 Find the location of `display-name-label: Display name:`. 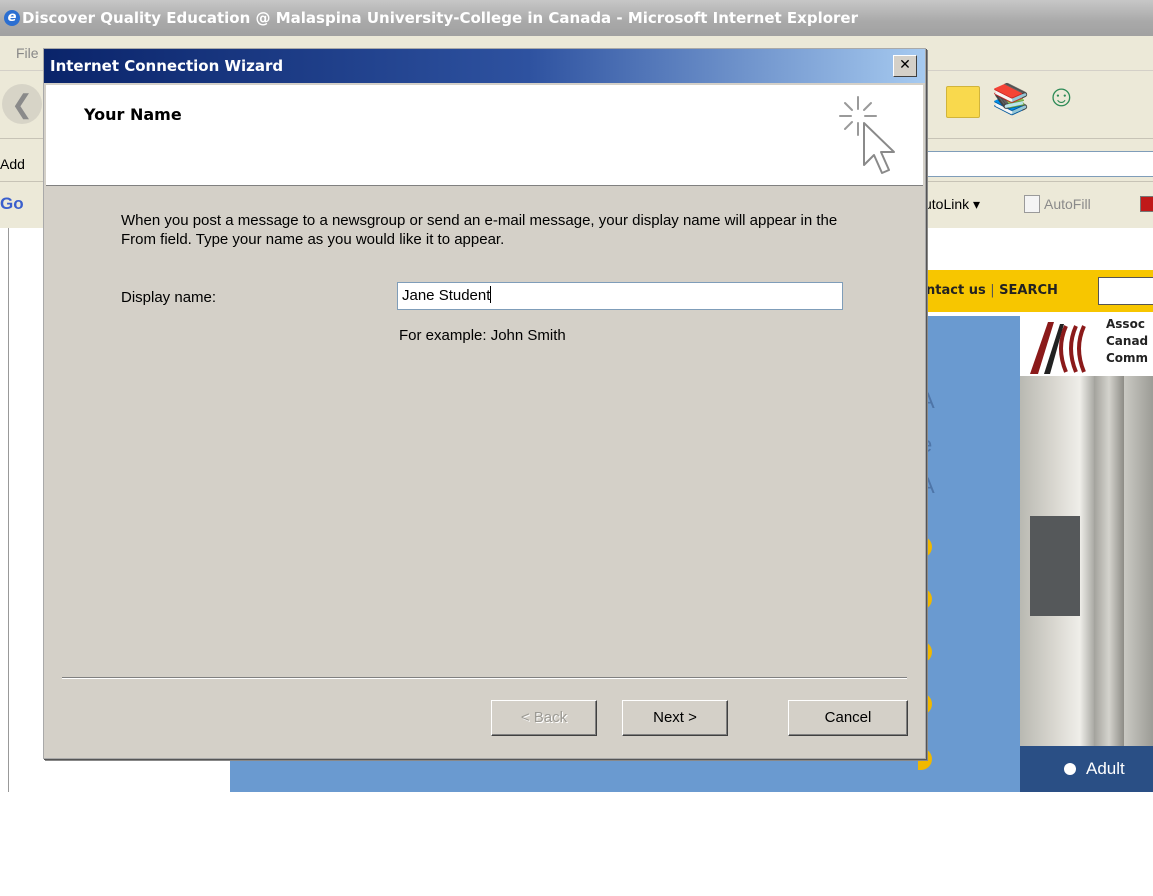

display-name-label: Display name: is located at coordinates (169, 297).